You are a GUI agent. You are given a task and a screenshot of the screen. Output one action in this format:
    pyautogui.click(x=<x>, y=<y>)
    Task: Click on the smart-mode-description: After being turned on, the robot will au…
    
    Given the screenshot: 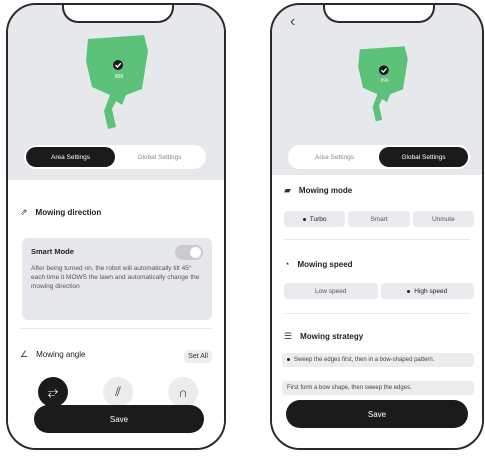 What is the action you would take?
    pyautogui.click(x=115, y=277)
    